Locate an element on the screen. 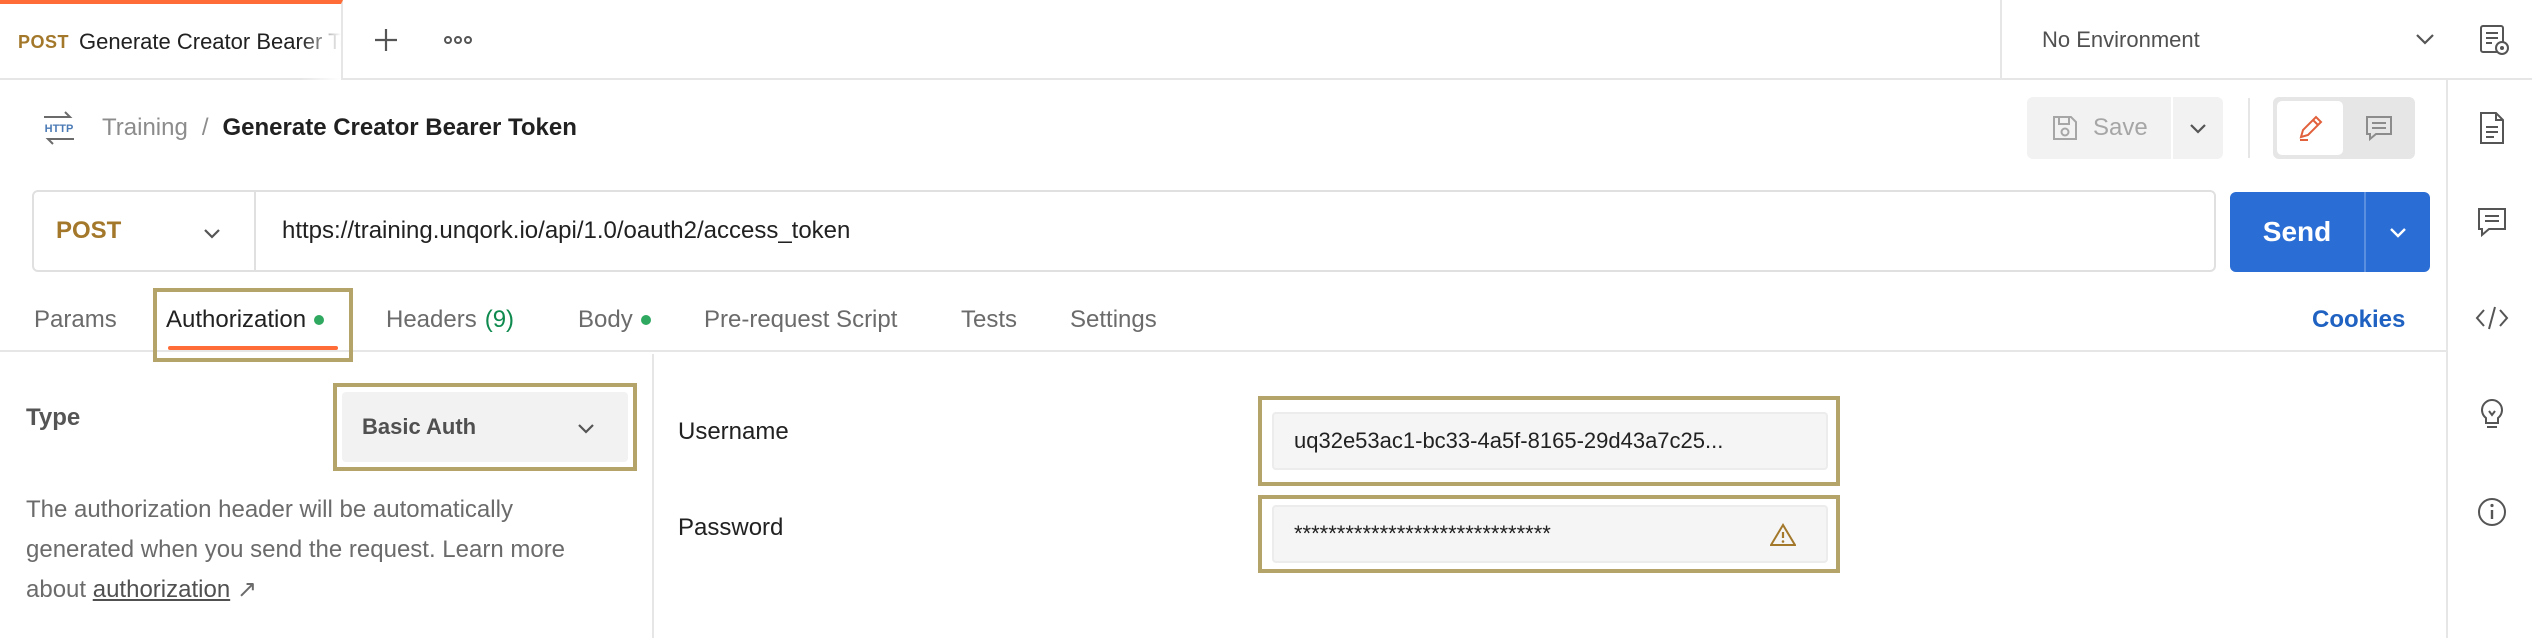 The height and width of the screenshot is (638, 2532). tab-title: Generate Creator Bearer Token is located at coordinates (210, 41).